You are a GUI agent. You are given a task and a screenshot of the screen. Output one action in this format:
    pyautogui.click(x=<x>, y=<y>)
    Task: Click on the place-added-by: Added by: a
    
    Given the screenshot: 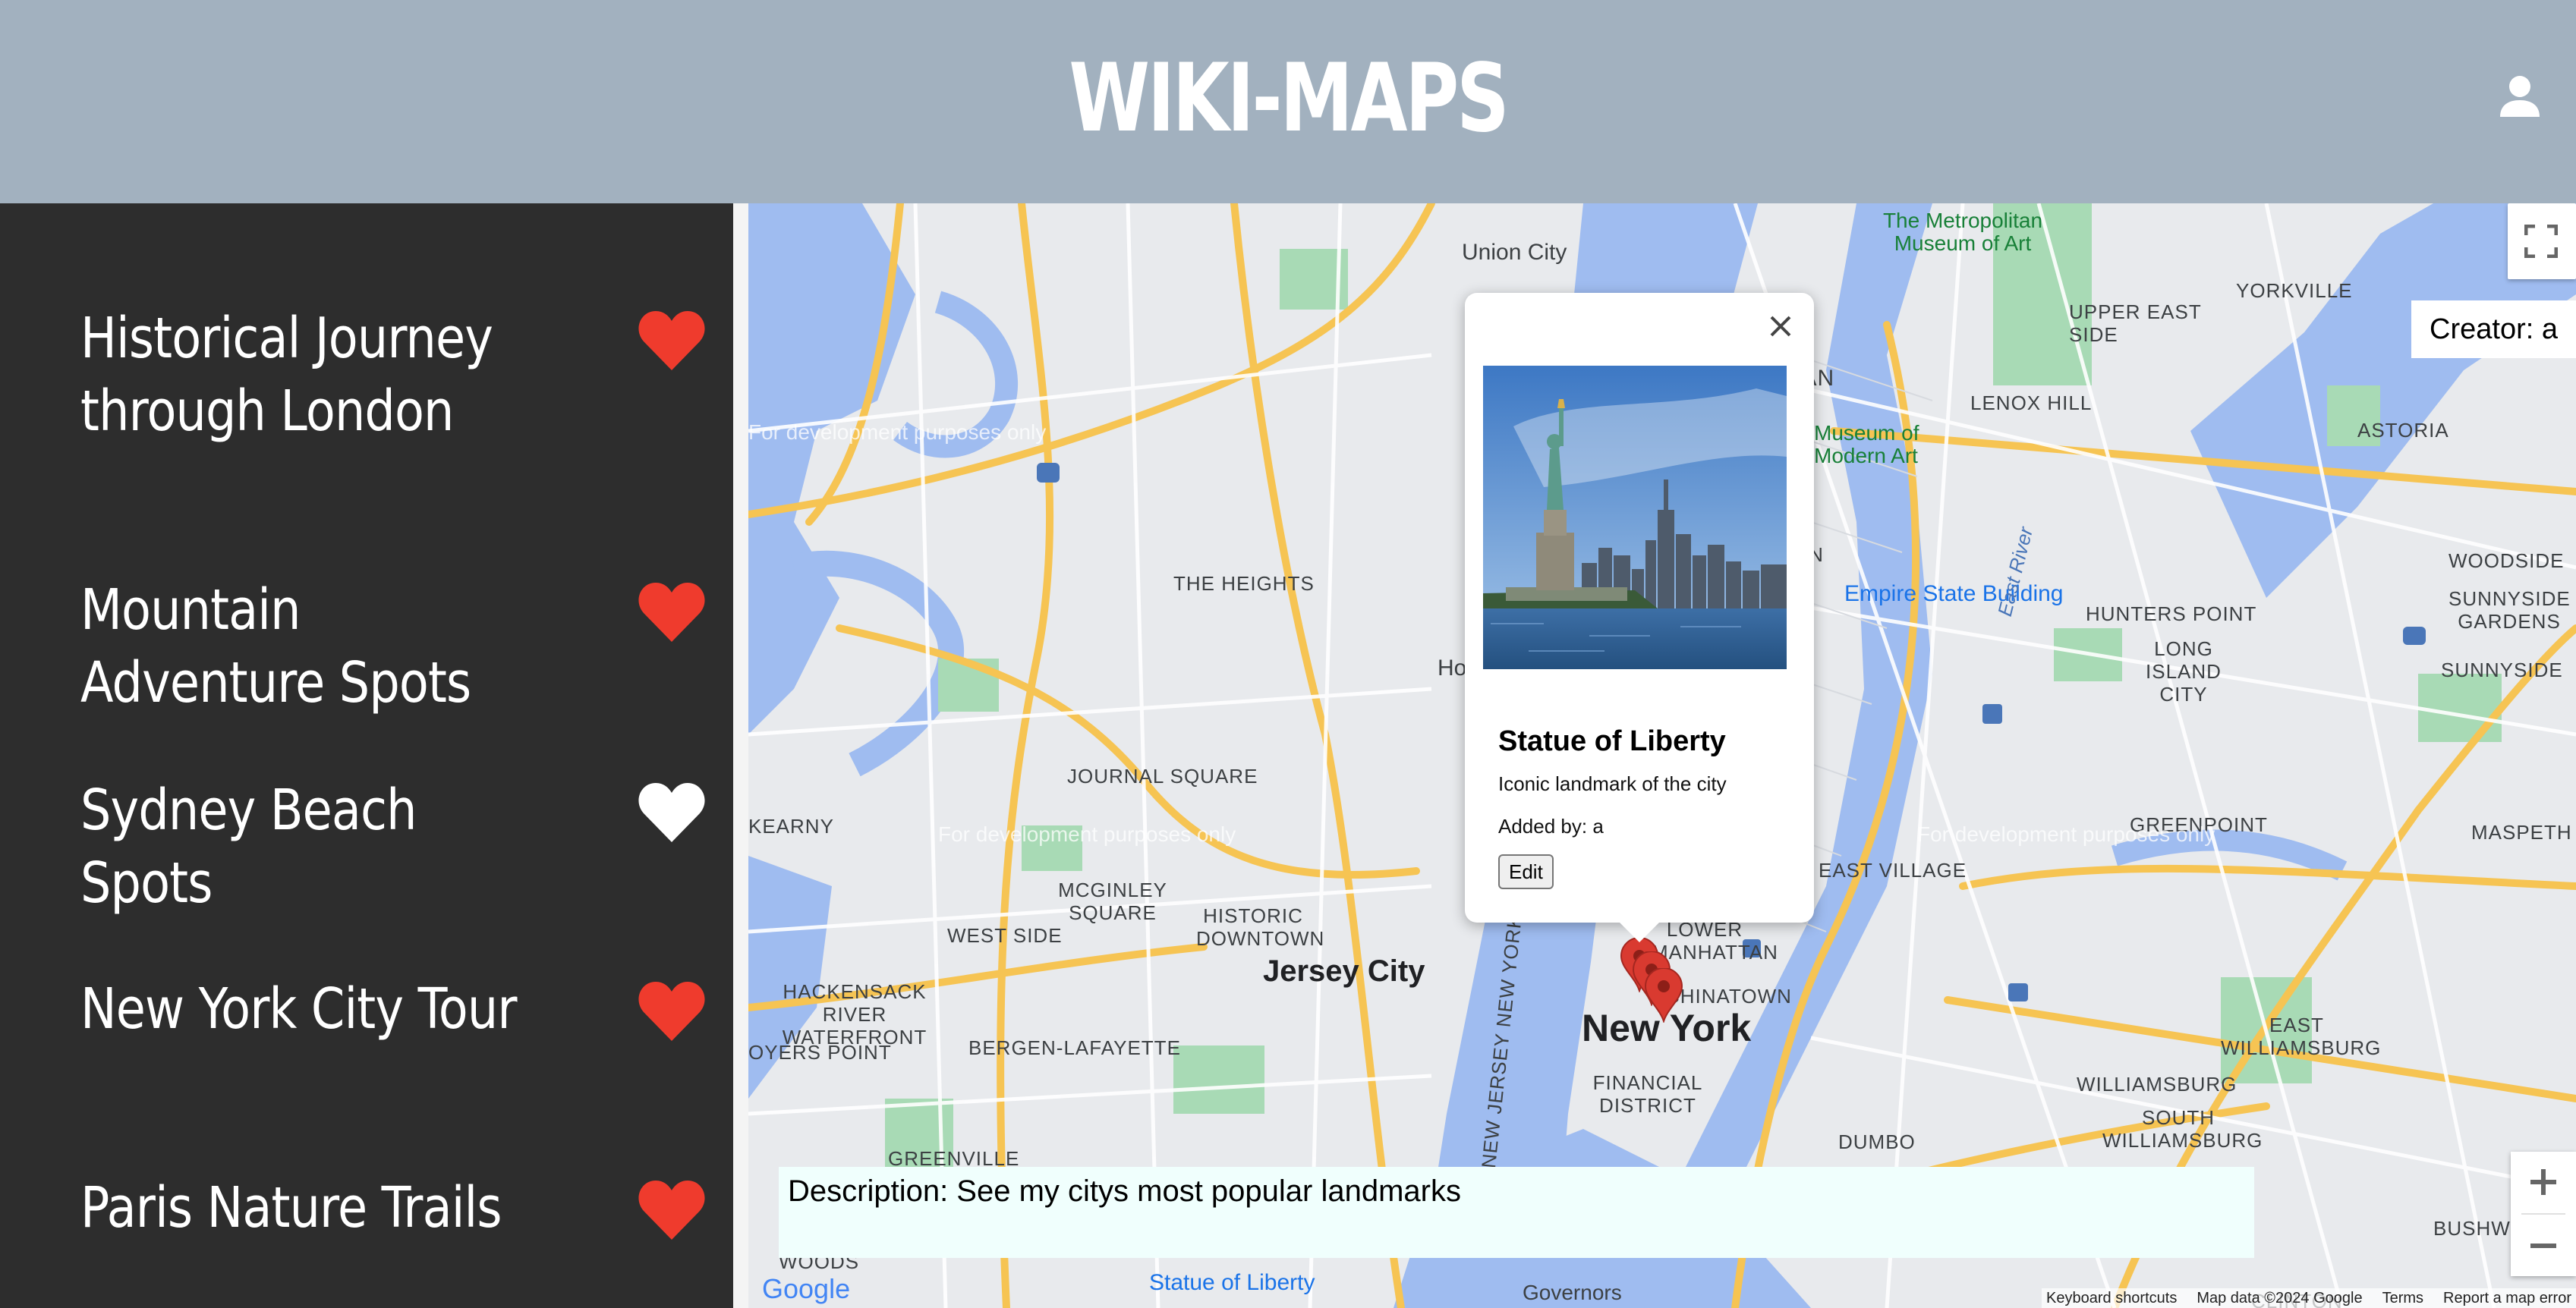 What is the action you would take?
    pyautogui.click(x=1551, y=826)
    